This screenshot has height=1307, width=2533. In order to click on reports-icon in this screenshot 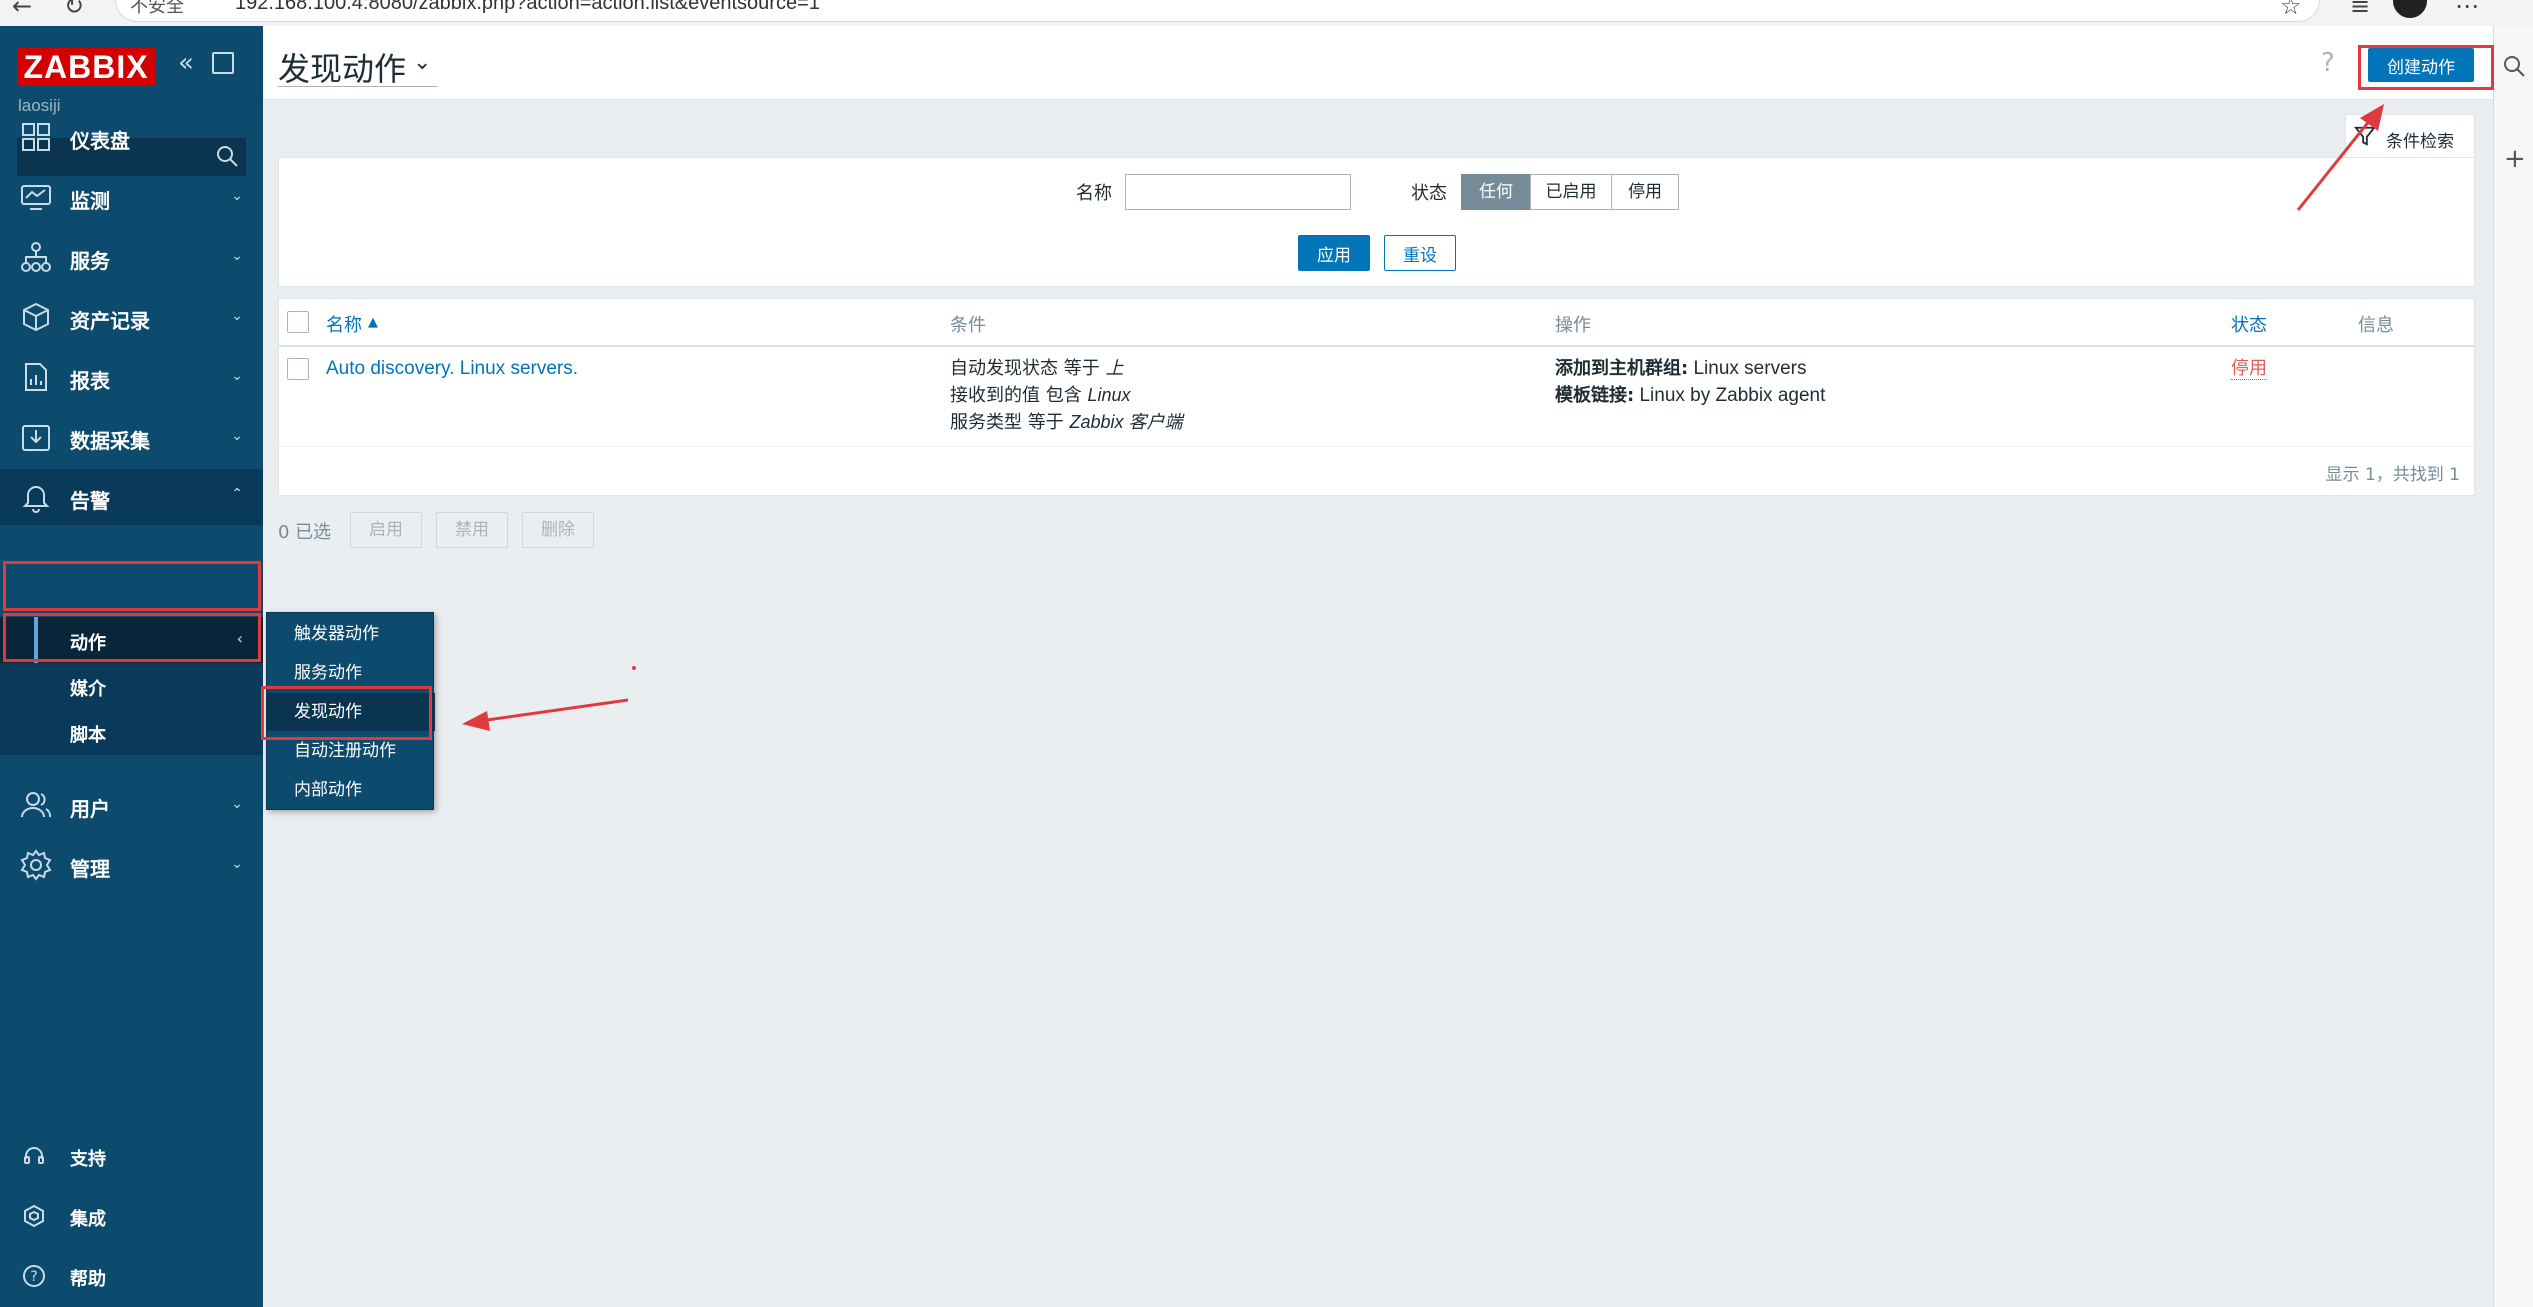, I will do `click(36, 377)`.